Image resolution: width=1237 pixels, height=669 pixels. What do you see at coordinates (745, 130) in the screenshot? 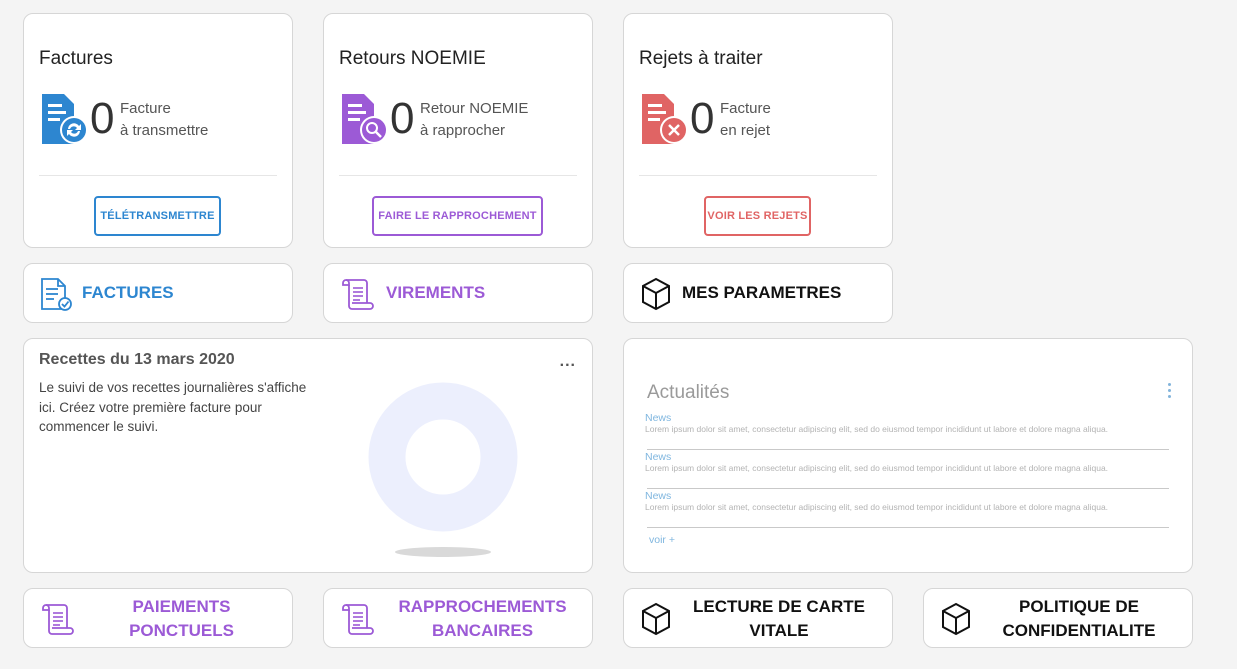
I see `count-label-line2: en rejet` at bounding box center [745, 130].